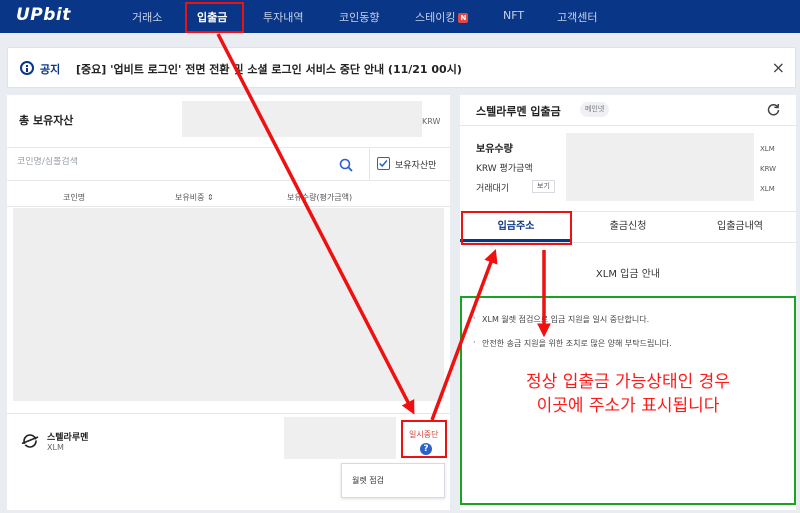  I want to click on nav-staking-label: 스테이킹, so click(435, 17).